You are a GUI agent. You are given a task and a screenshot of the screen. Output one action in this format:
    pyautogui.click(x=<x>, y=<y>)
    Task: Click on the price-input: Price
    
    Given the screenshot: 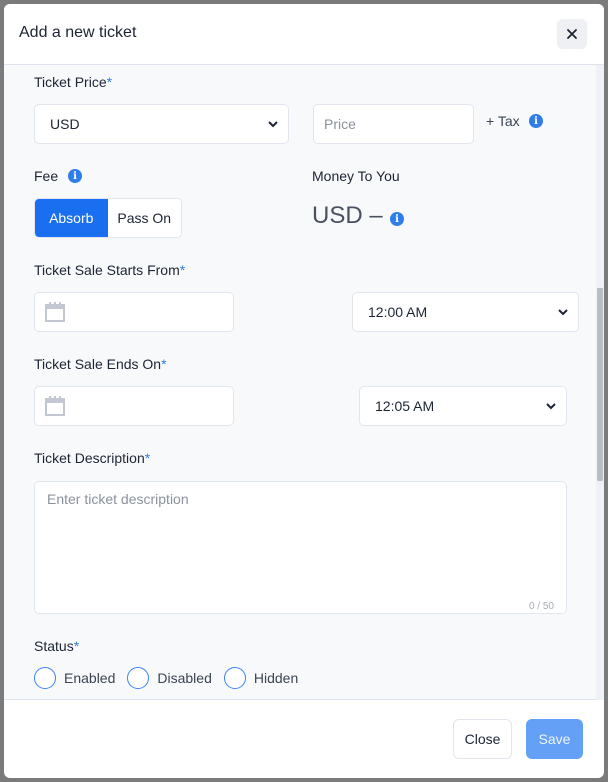 What is the action you would take?
    pyautogui.click(x=393, y=124)
    